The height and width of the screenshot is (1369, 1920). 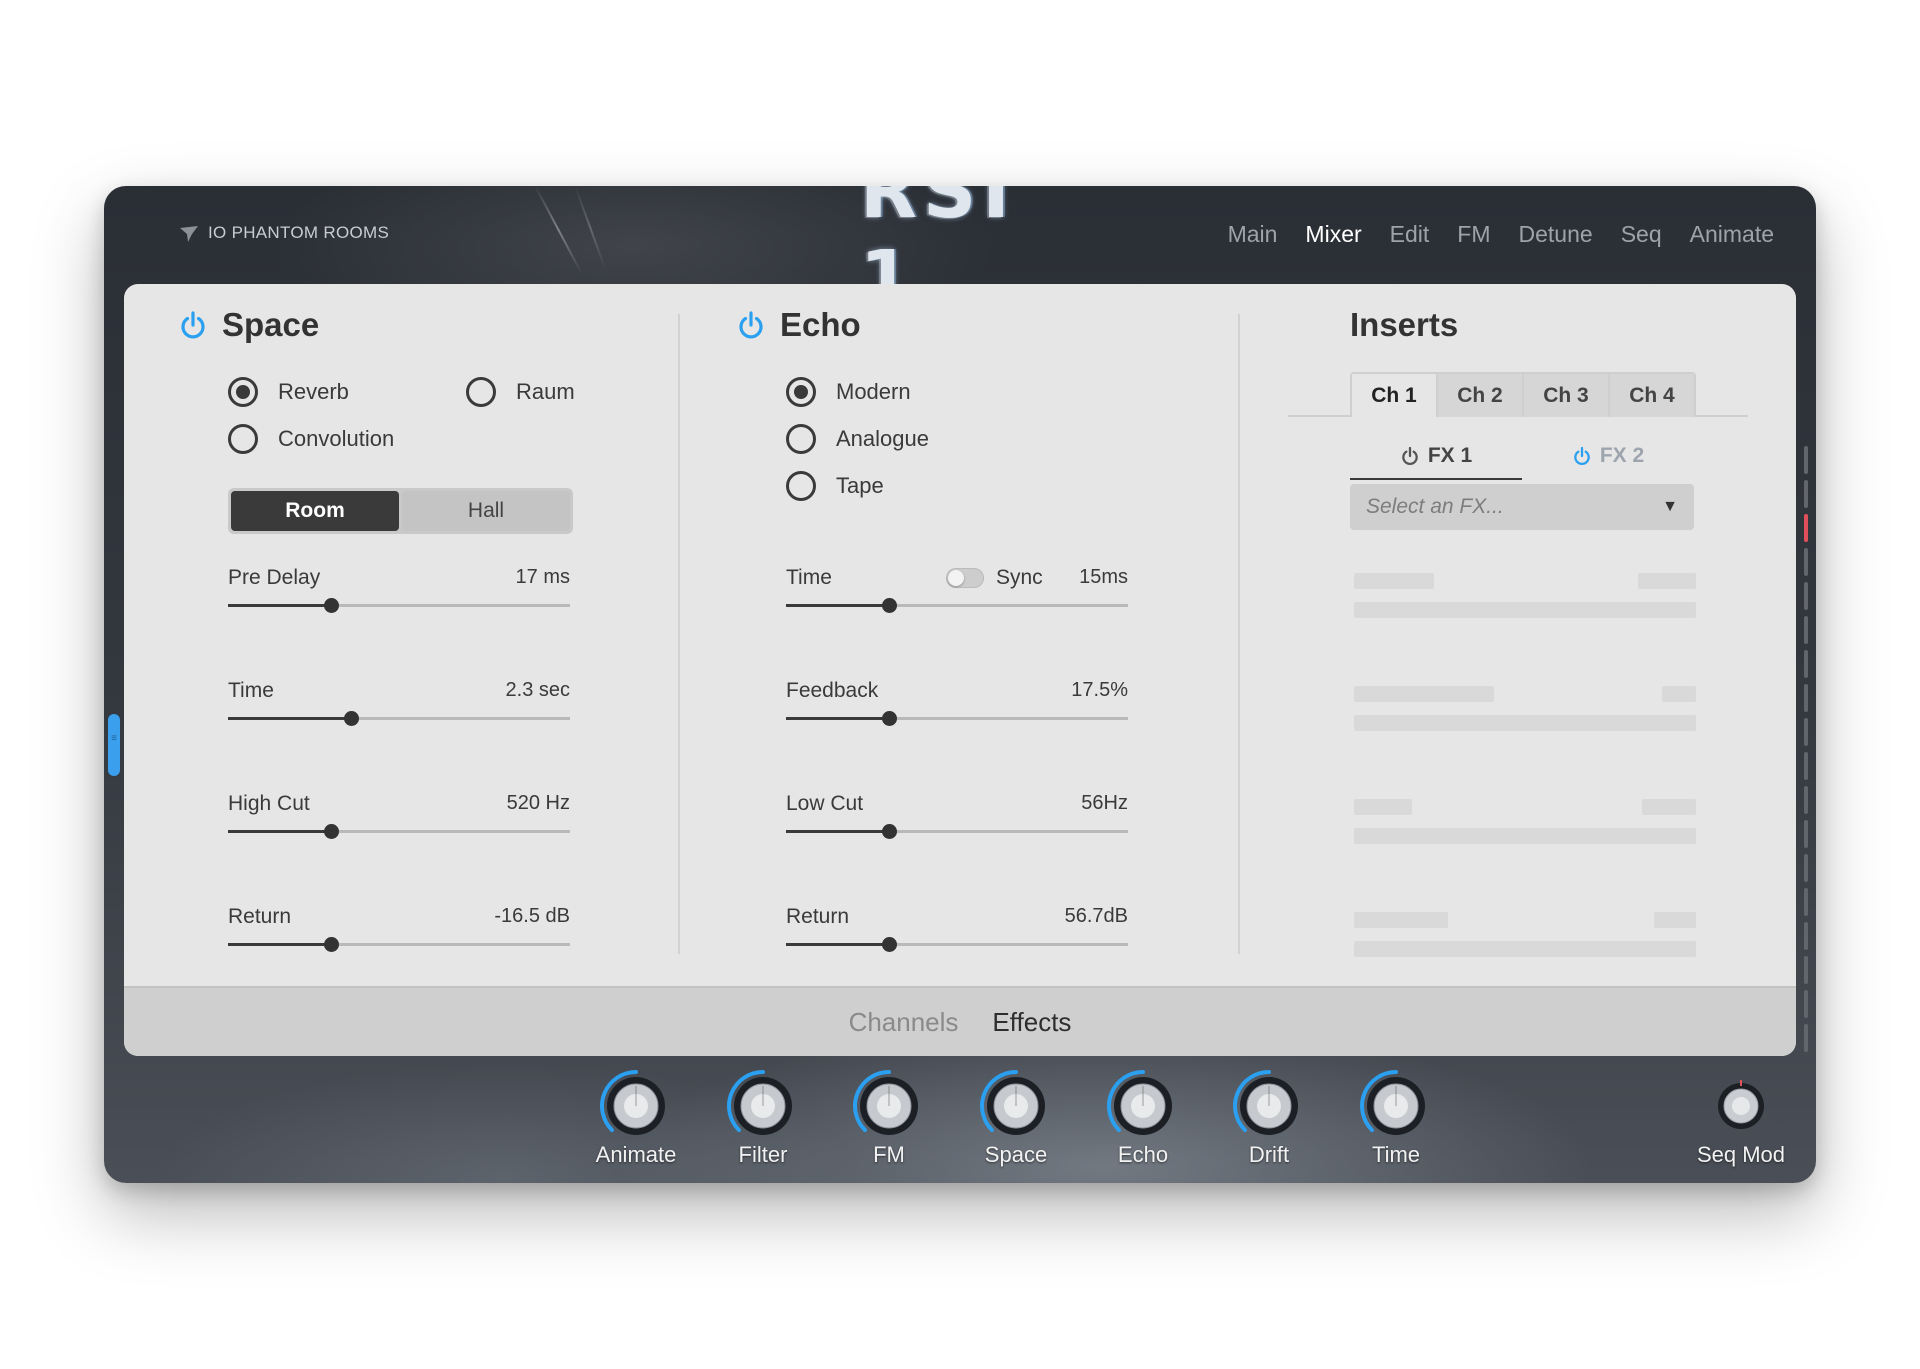 What do you see at coordinates (957, 944) in the screenshot?
I see `echo-return-slider` at bounding box center [957, 944].